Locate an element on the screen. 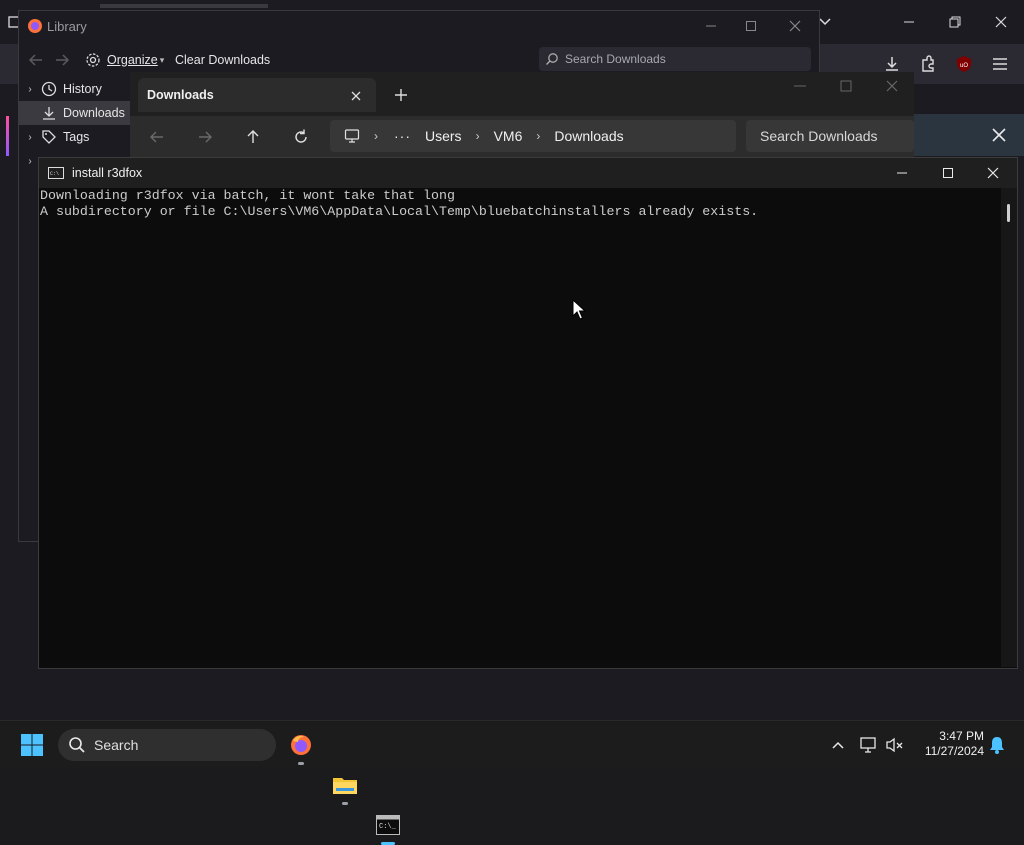  sidebar-item-label: Tags is located at coordinates (76, 137).